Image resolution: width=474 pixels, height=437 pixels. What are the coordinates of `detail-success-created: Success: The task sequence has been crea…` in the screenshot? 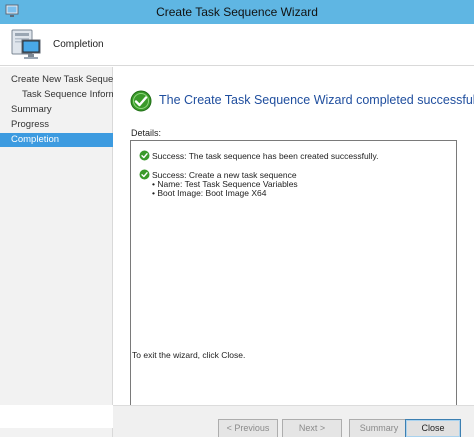 It's located at (265, 156).